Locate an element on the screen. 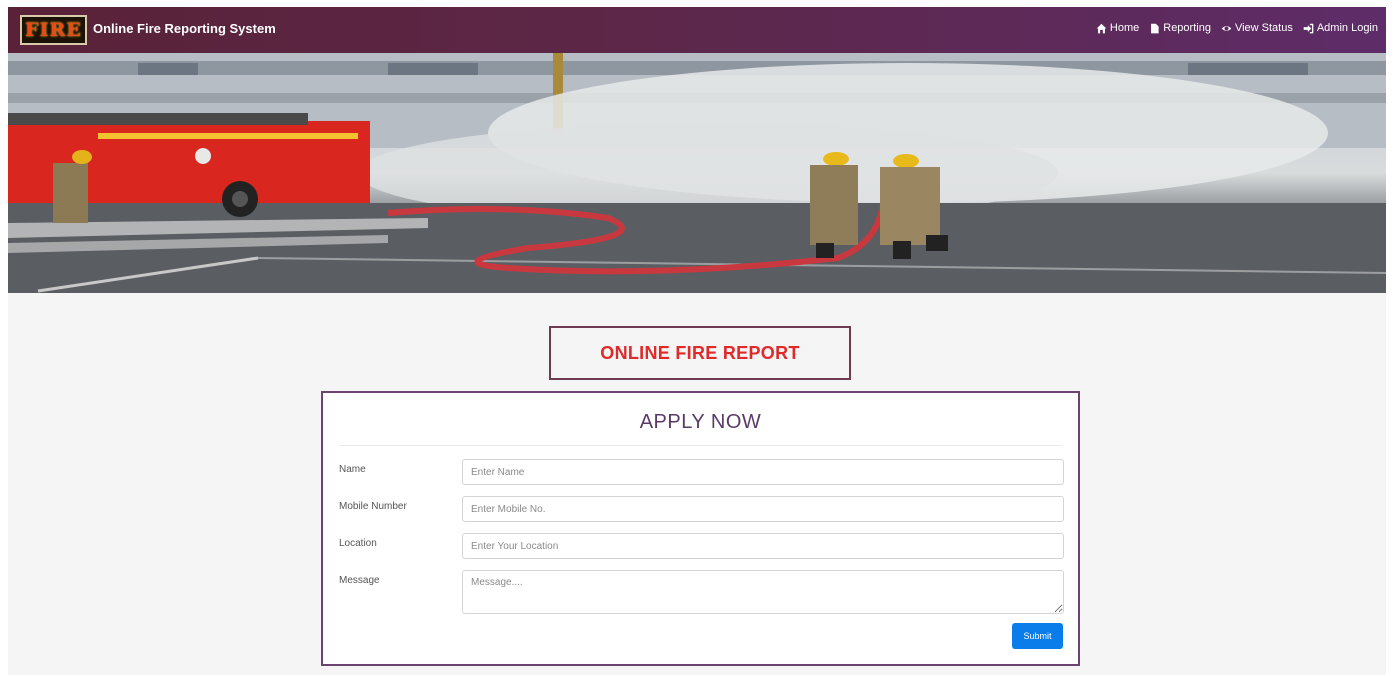  nav-home-label: Home is located at coordinates (1124, 28).